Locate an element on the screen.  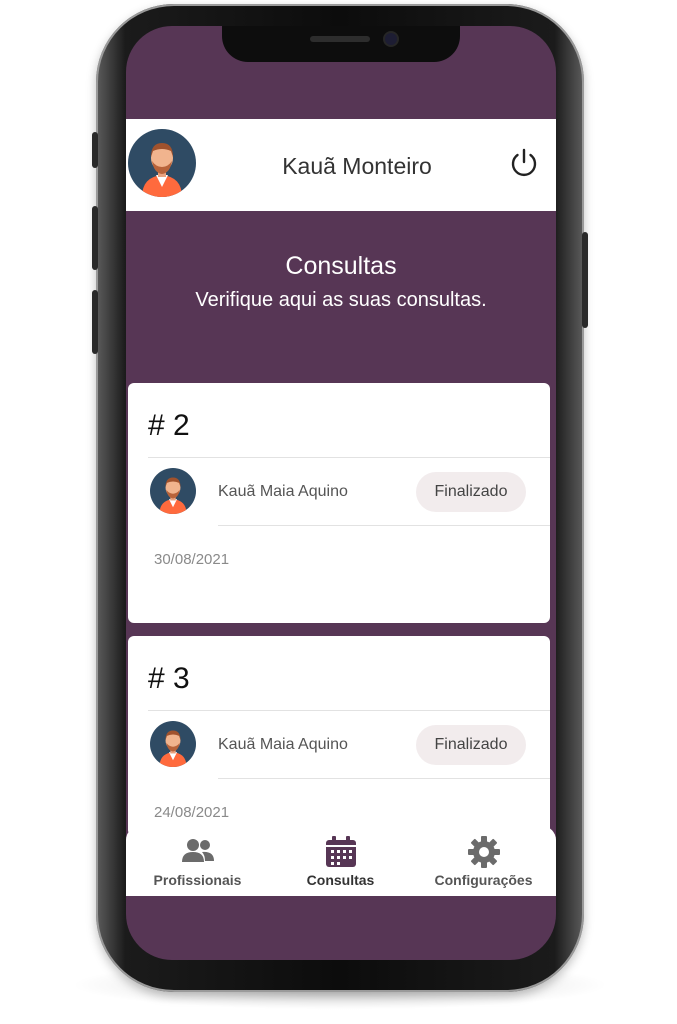
bottom-nav: Profissionais Consultas Configurações is located at coordinates (341, 861).